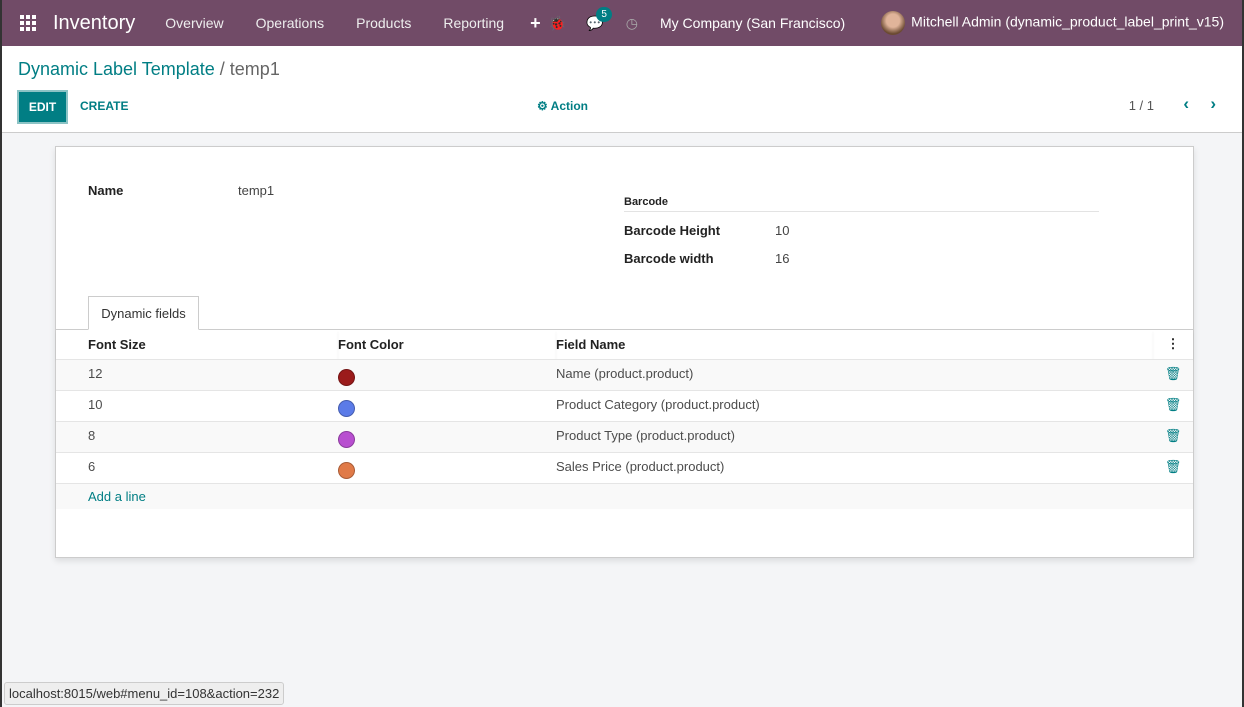  Describe the element at coordinates (669, 258) in the screenshot. I see `barcode-width-label: Barcode width` at that location.